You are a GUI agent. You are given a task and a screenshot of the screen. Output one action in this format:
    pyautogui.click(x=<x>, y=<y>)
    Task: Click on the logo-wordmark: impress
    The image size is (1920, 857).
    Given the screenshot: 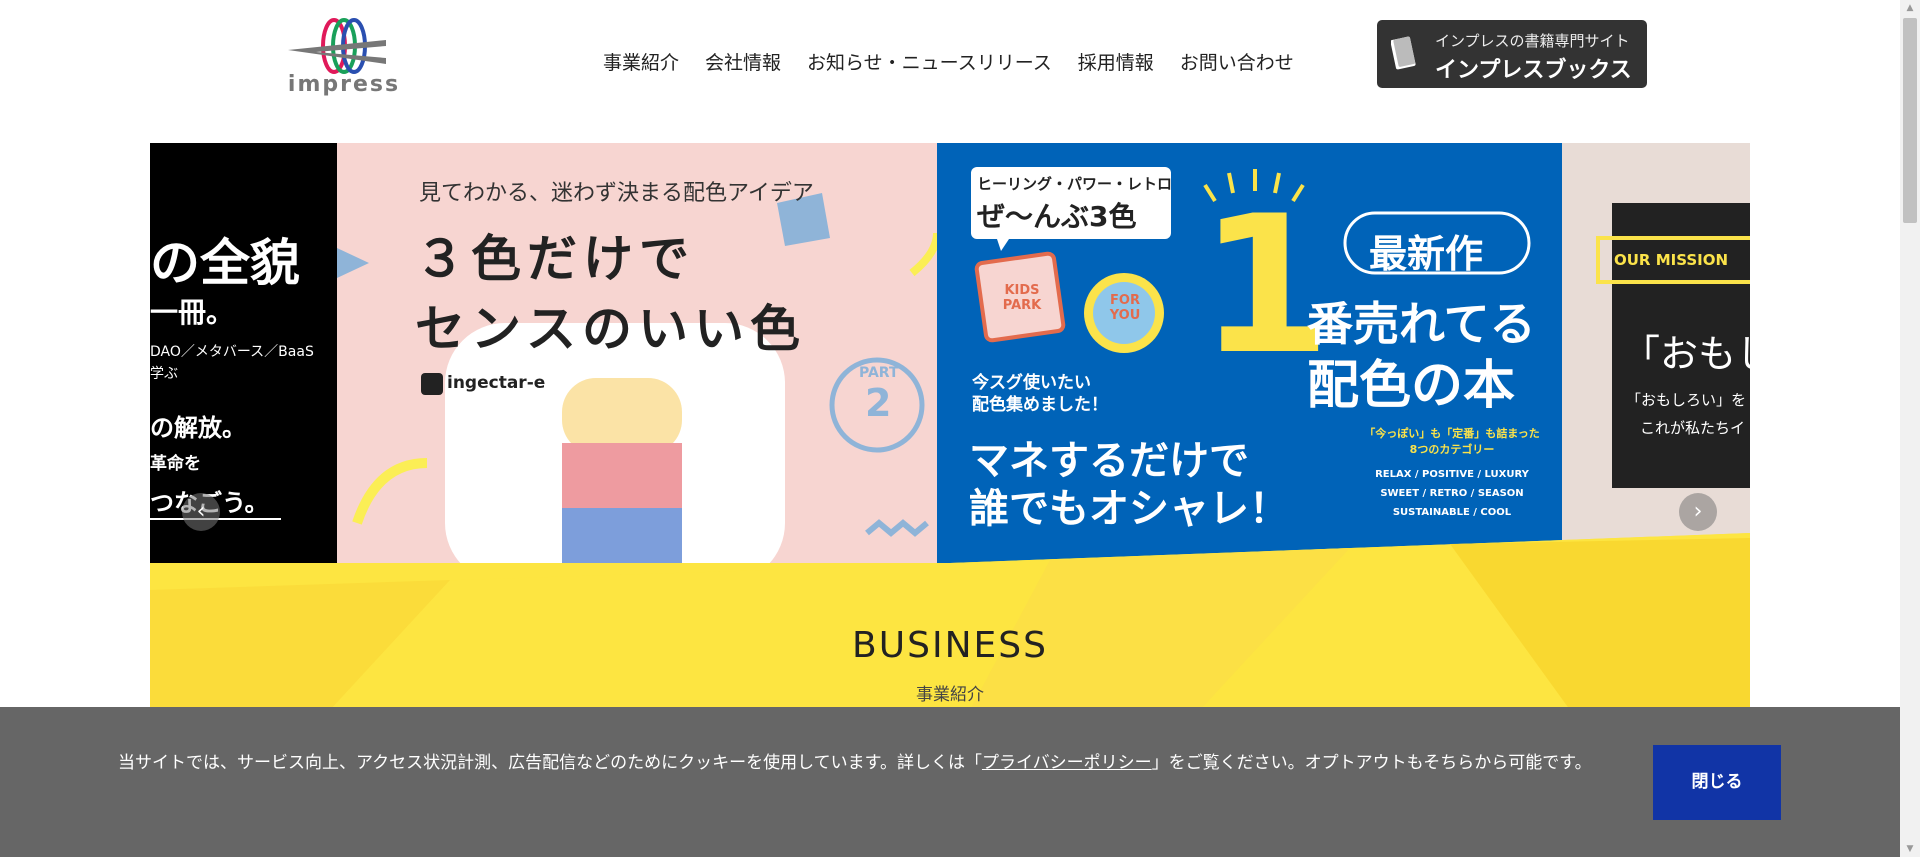 What is the action you would take?
    pyautogui.click(x=344, y=84)
    